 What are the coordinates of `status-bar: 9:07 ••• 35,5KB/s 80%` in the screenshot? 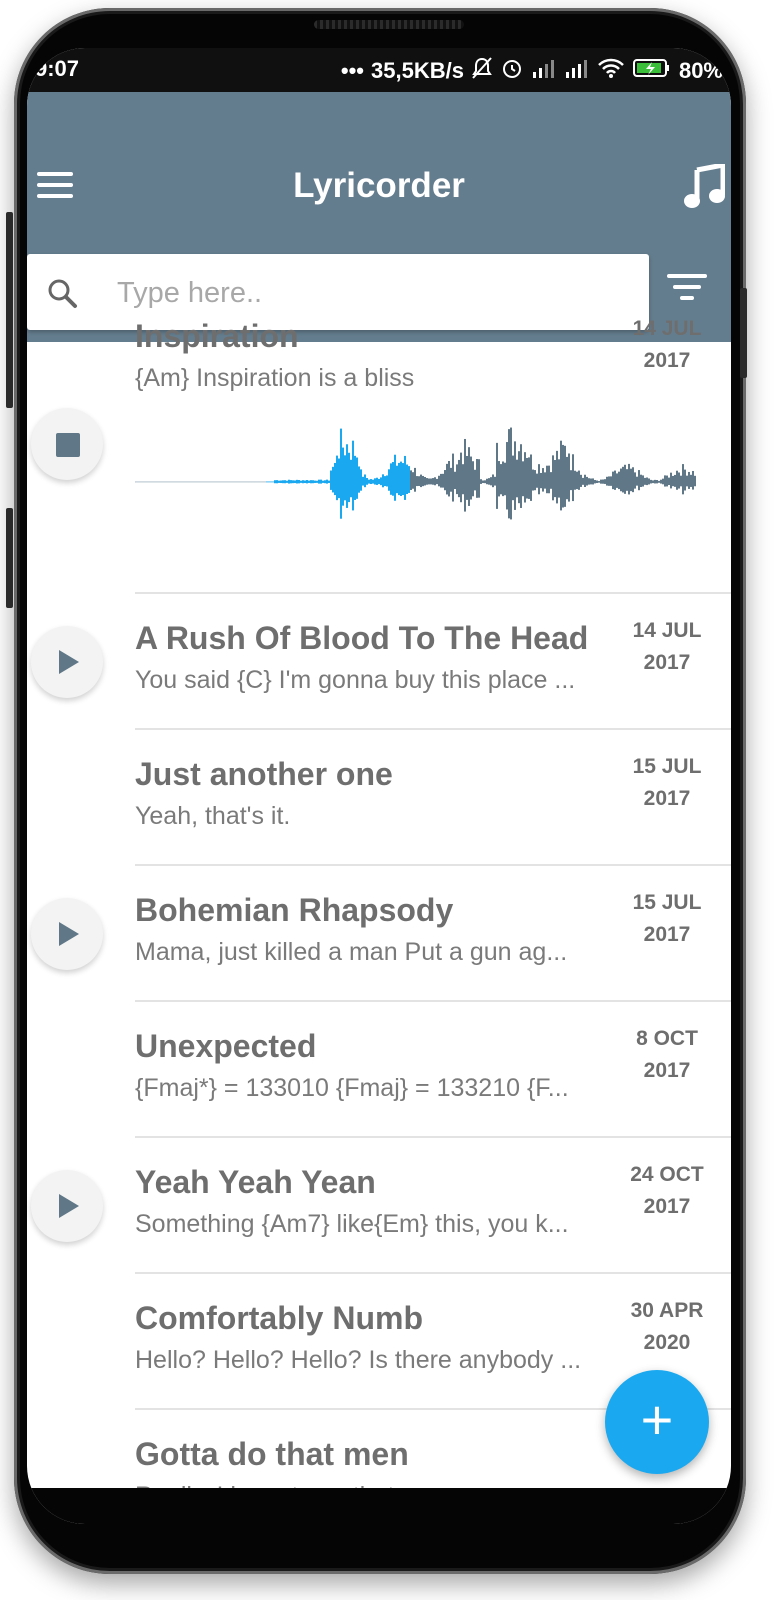 It's located at (379, 70).